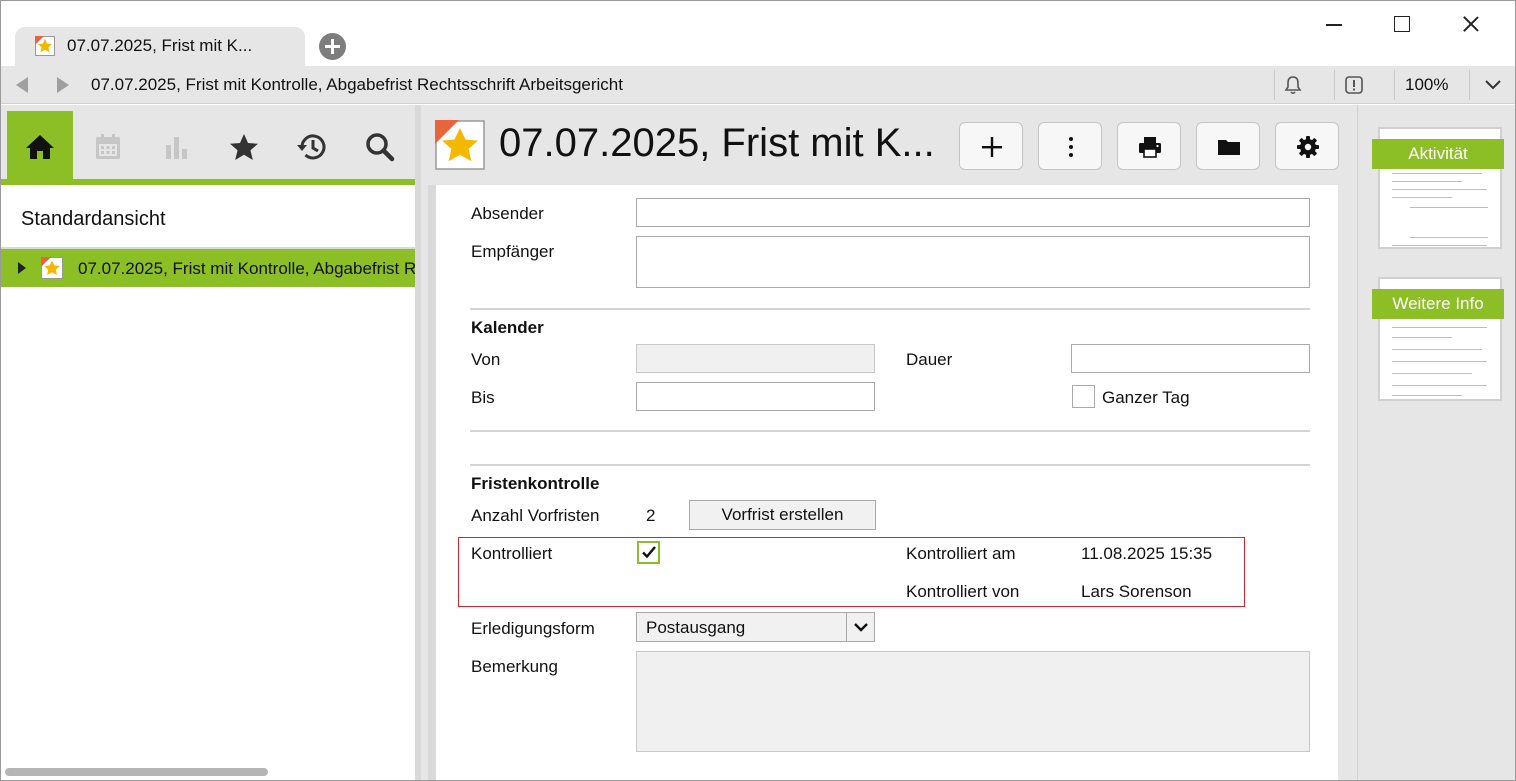 Image resolution: width=1516 pixels, height=781 pixels. I want to click on more-button, so click(1070, 146).